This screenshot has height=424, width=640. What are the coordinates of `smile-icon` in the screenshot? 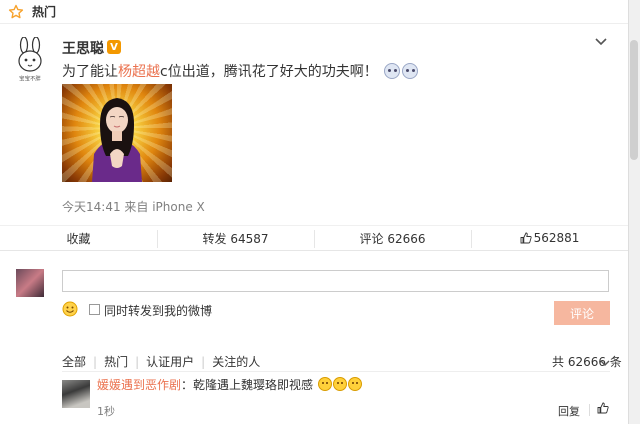 It's located at (70, 309).